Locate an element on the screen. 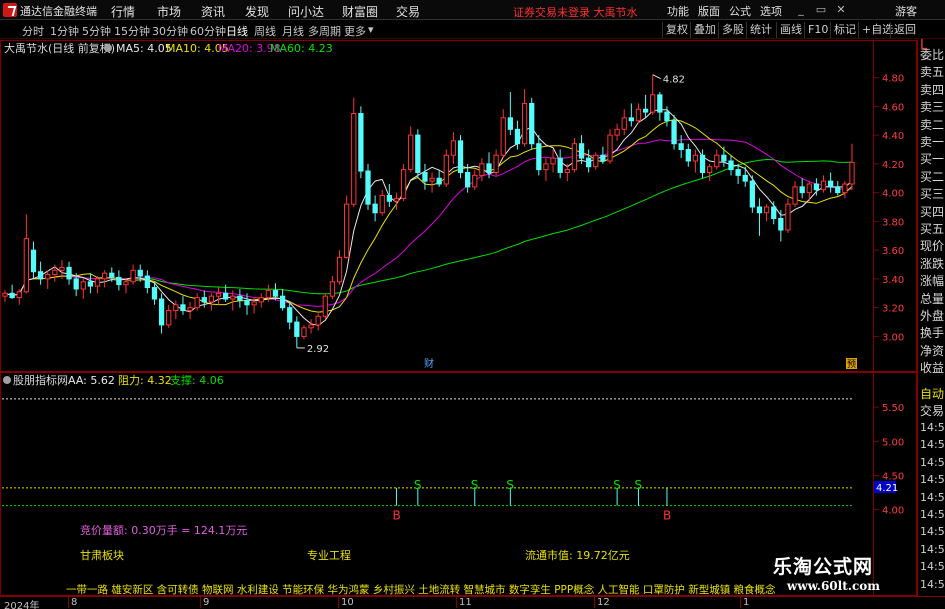  price-tick-label: 3.20 is located at coordinates (893, 309).